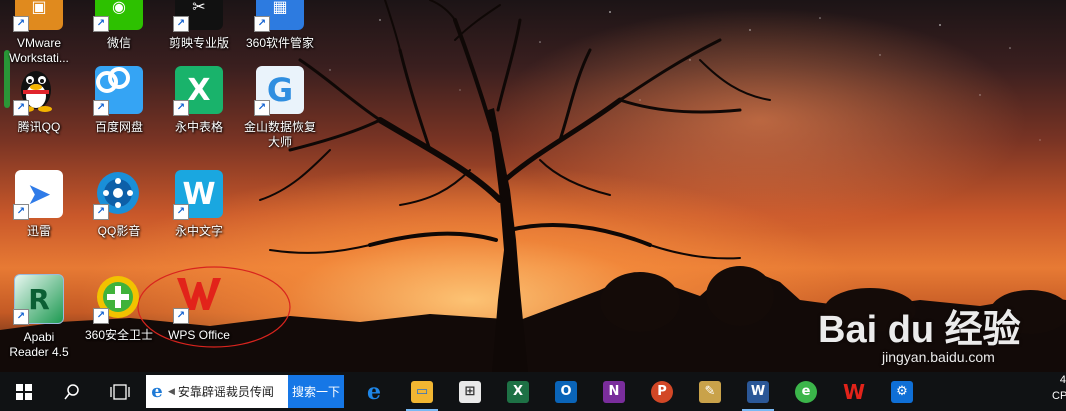  I want to click on store-button: ⊞, so click(470, 391).